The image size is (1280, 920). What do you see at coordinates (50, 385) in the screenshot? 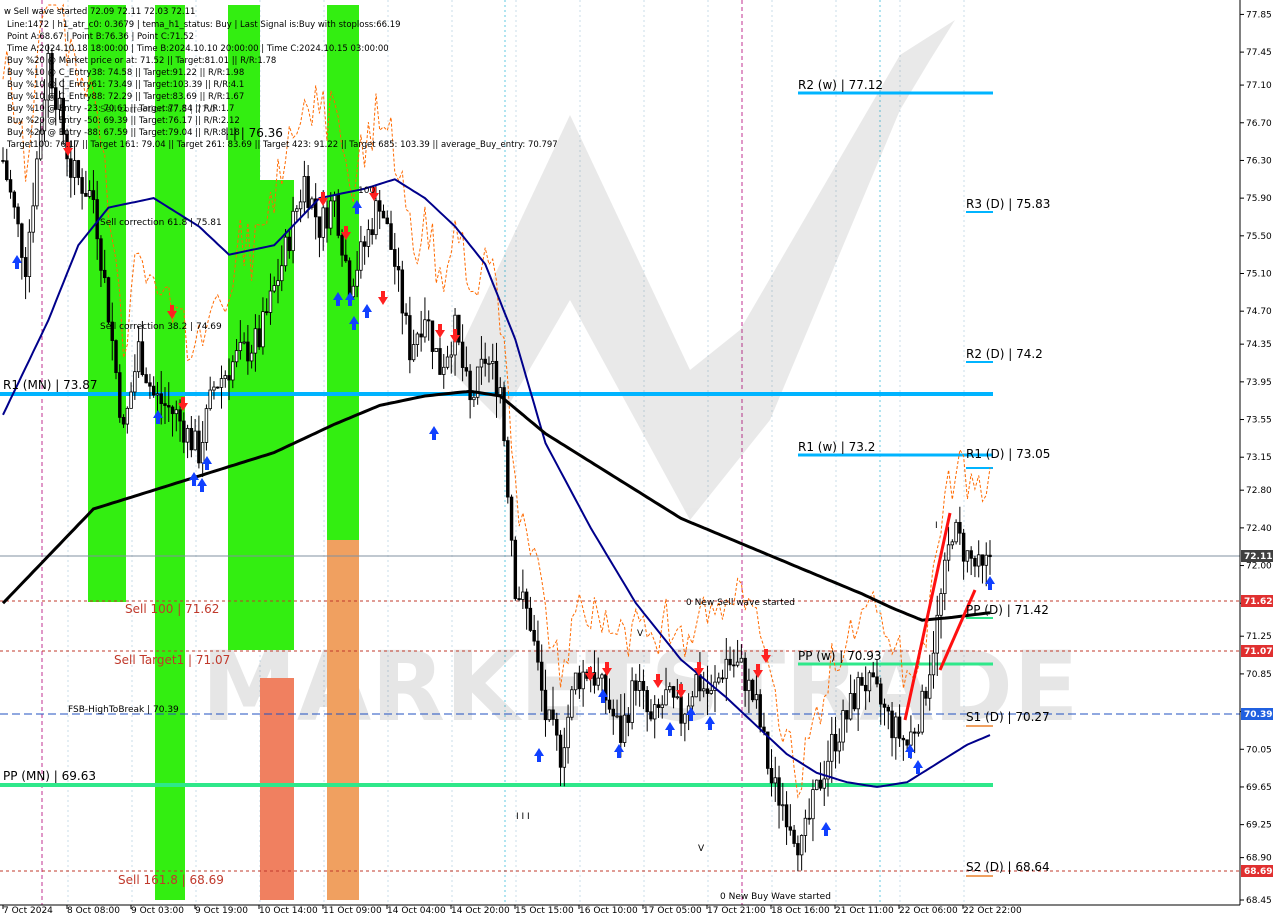
I see `label-r1-mn: R1 (MN) | 73.87` at bounding box center [50, 385].